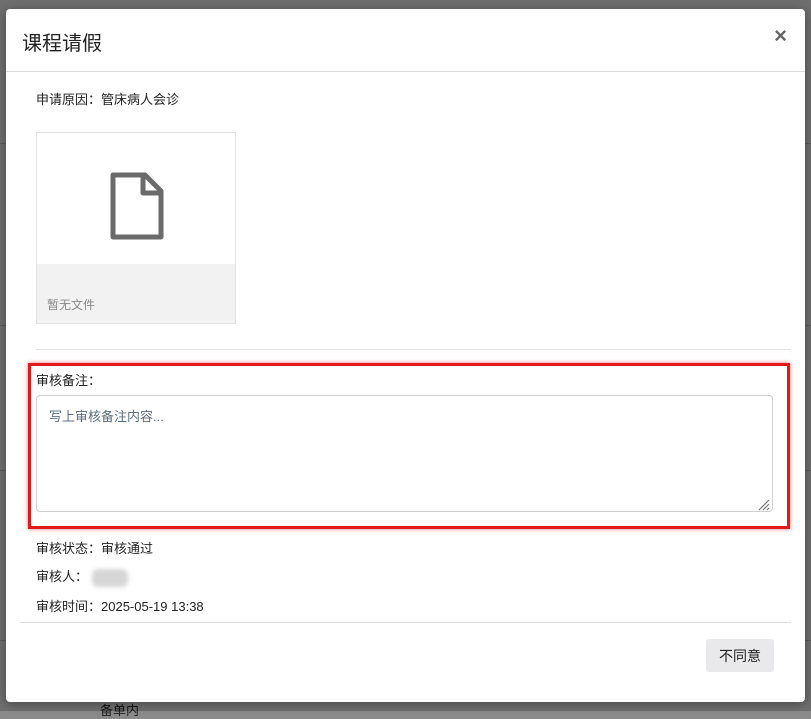  I want to click on reason-label: 申请原因：, so click(69, 99).